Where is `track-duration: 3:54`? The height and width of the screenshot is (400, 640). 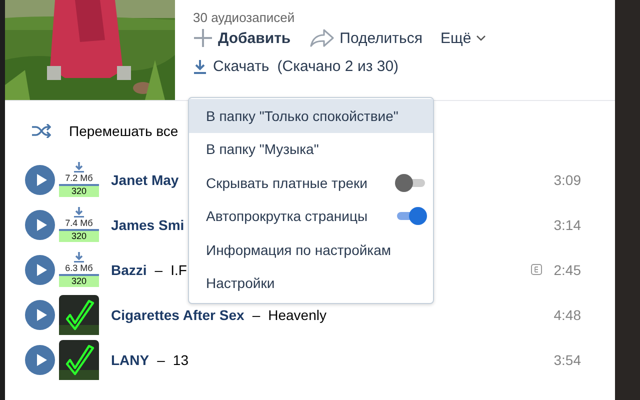
track-duration: 3:54 is located at coordinates (567, 360).